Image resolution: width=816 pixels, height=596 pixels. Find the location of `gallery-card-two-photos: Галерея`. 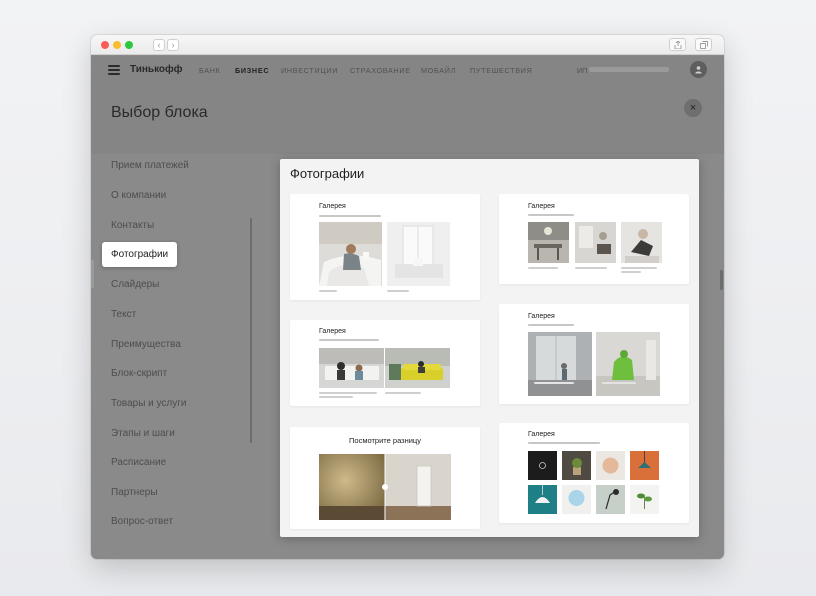

gallery-card-two-photos: Галерея is located at coordinates (385, 247).